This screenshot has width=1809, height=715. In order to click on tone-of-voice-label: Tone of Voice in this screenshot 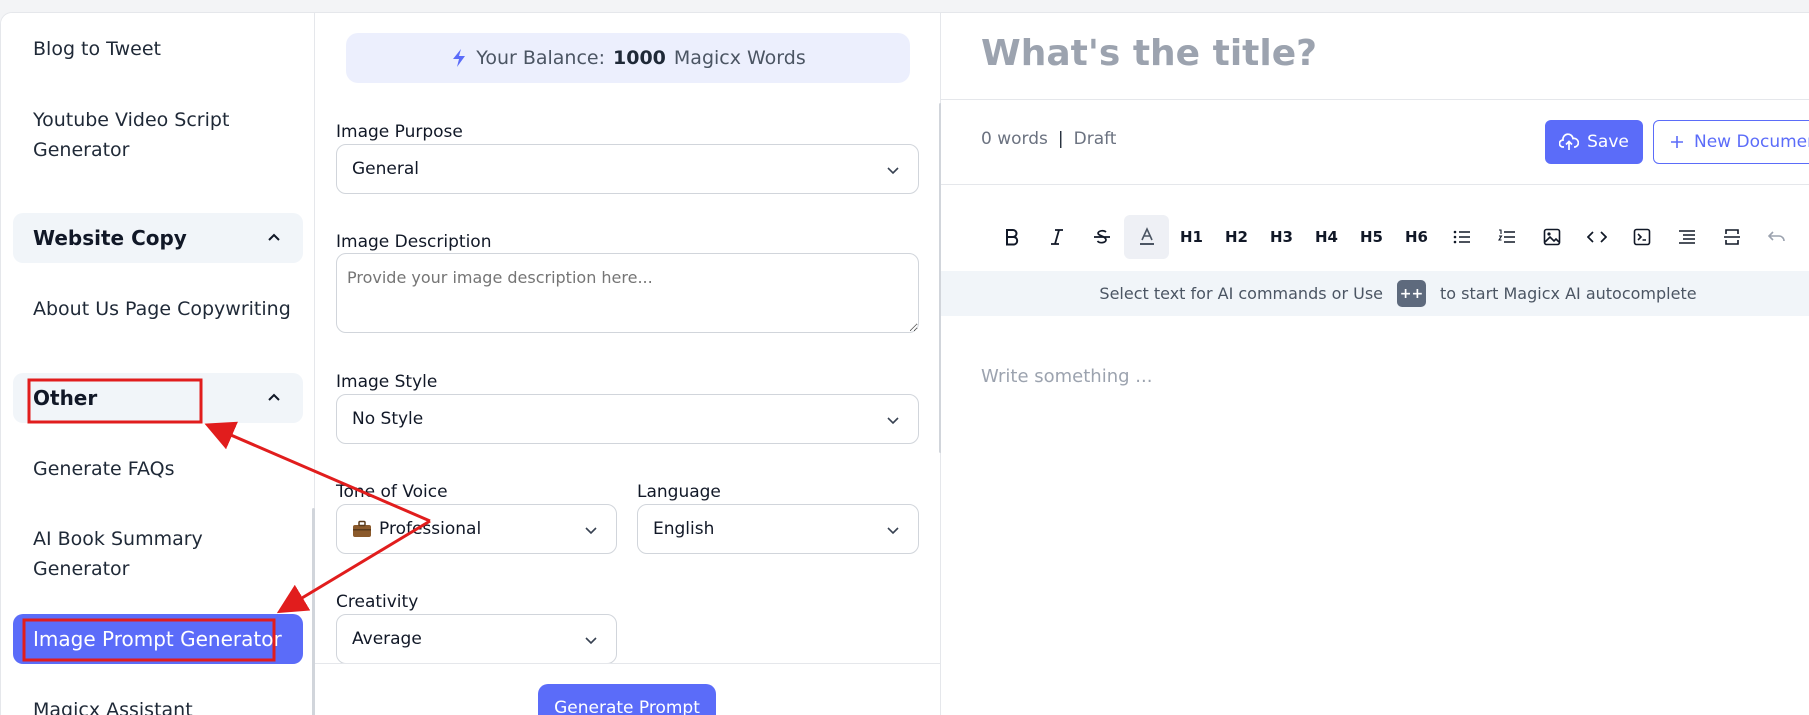, I will do `click(392, 492)`.